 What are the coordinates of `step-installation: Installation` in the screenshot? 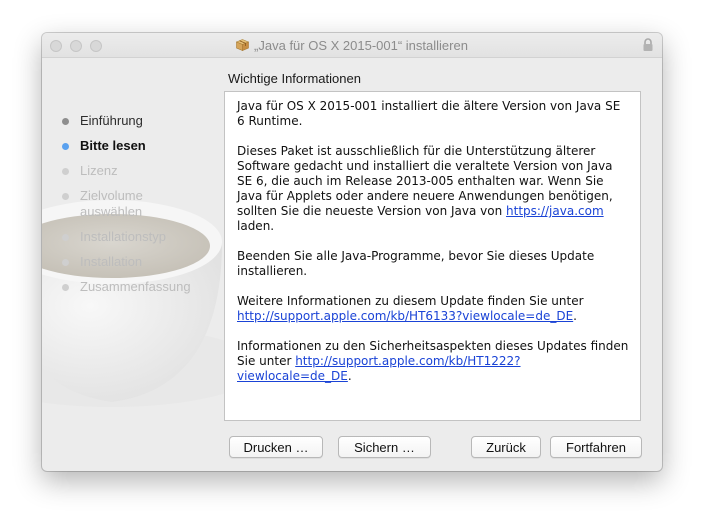 It's located at (124, 262).